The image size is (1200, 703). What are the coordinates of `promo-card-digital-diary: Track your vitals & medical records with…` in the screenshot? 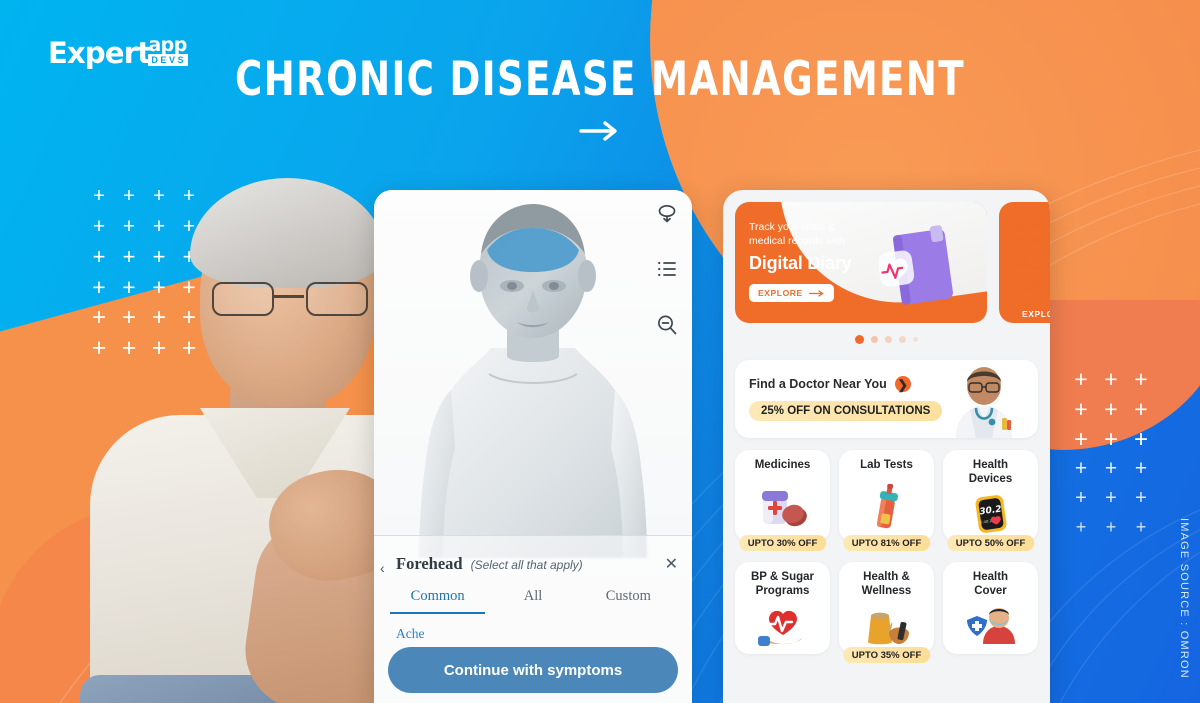 It's located at (861, 262).